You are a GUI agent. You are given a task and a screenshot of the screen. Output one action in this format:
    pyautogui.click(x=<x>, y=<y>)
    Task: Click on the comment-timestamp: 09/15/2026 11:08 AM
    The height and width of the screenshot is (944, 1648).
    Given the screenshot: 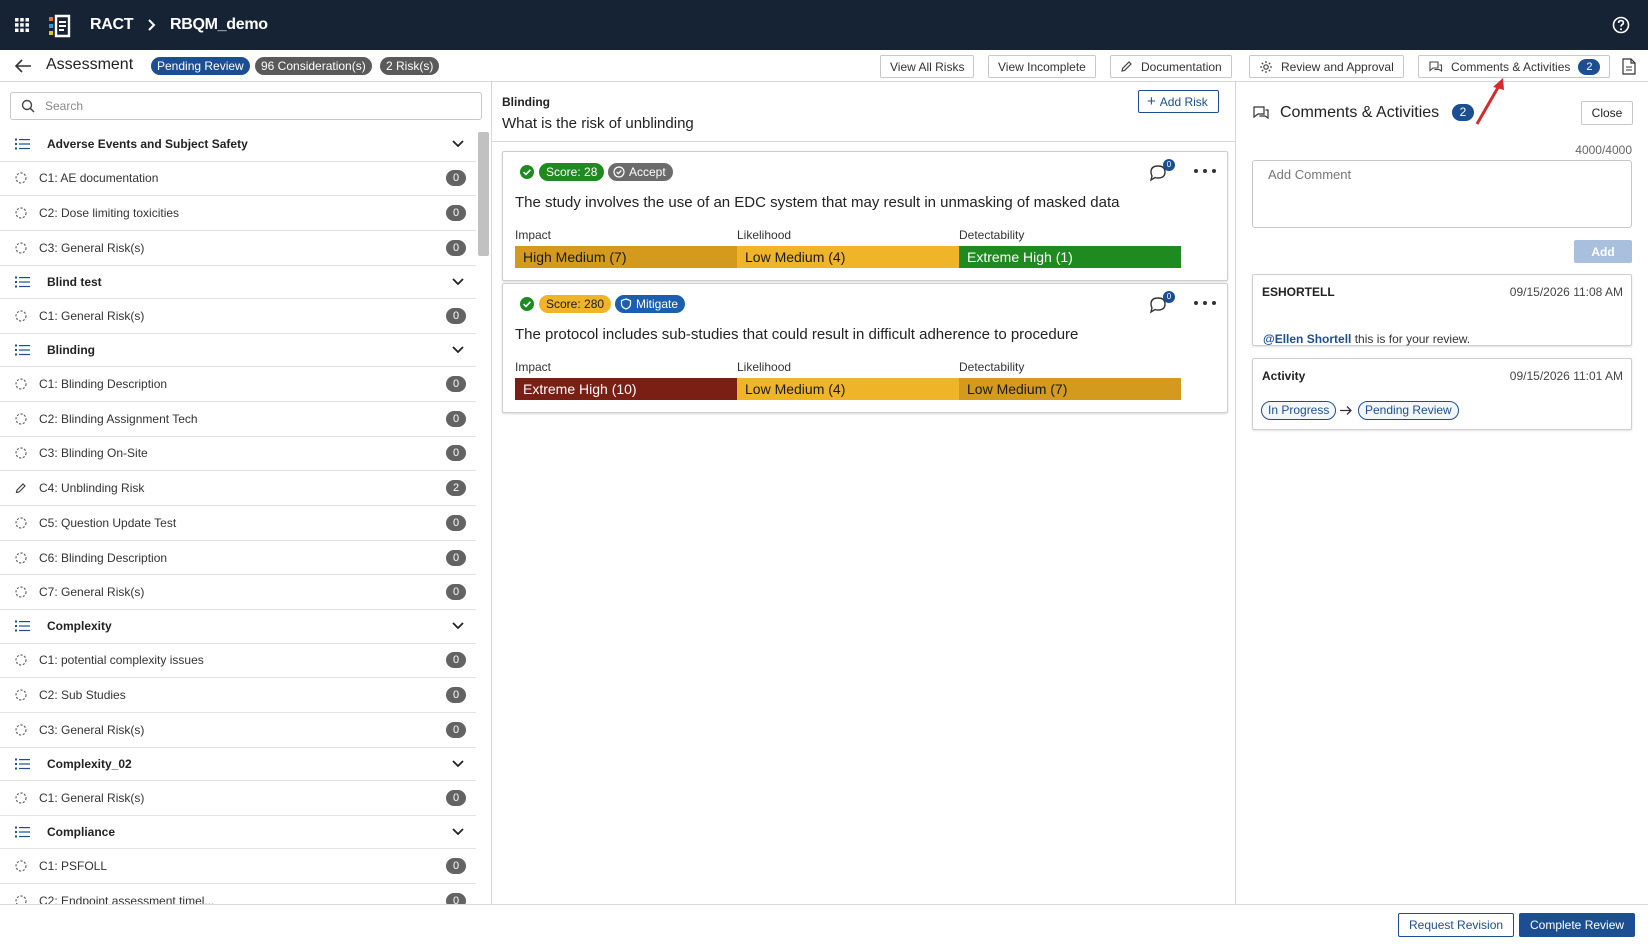 What is the action you would take?
    pyautogui.click(x=1566, y=292)
    